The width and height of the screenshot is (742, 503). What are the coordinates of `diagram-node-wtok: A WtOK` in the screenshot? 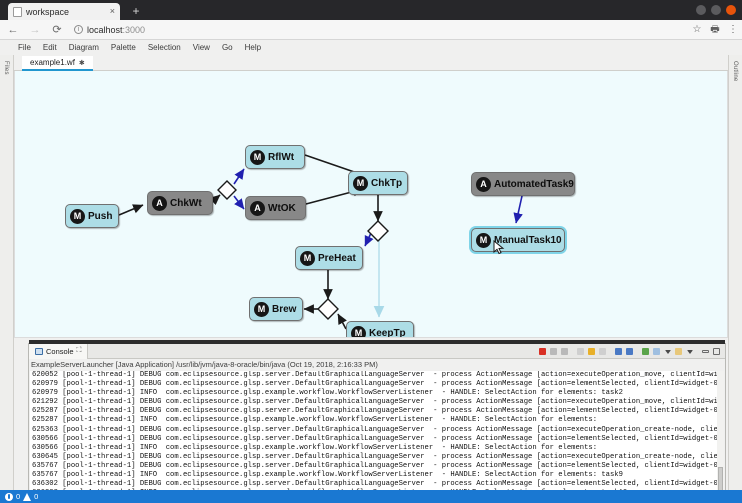 It's located at (275, 208).